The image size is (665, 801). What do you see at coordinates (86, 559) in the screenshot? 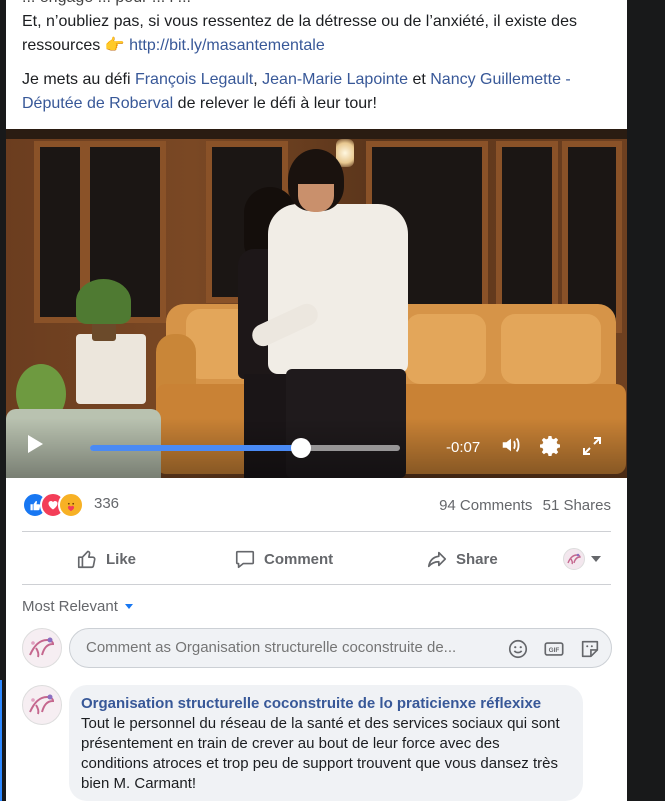
I see `thumbs-up-icon` at bounding box center [86, 559].